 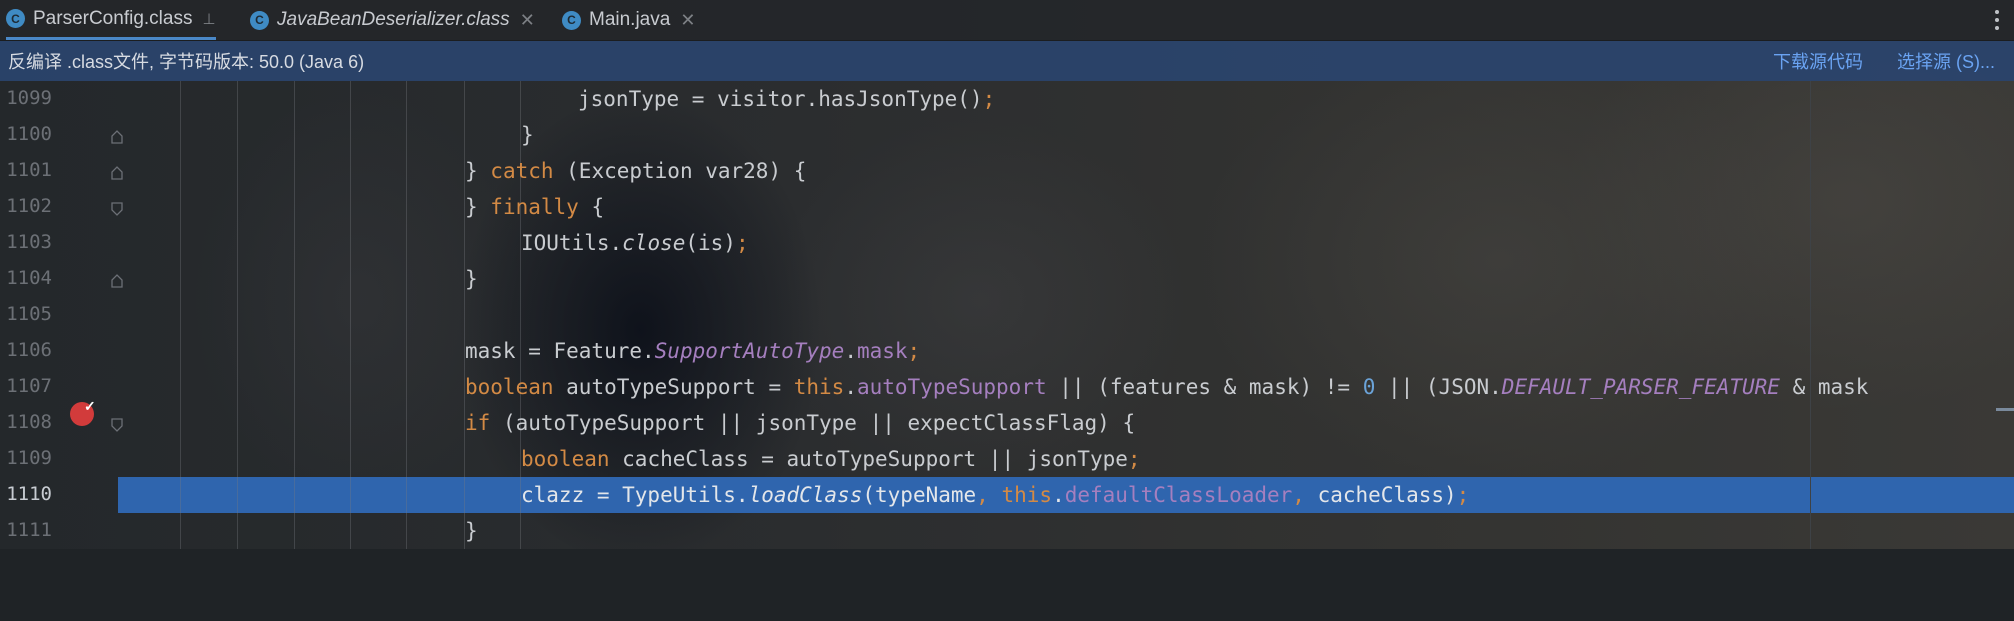 What do you see at coordinates (29, 134) in the screenshot?
I see `line-number: 1100` at bounding box center [29, 134].